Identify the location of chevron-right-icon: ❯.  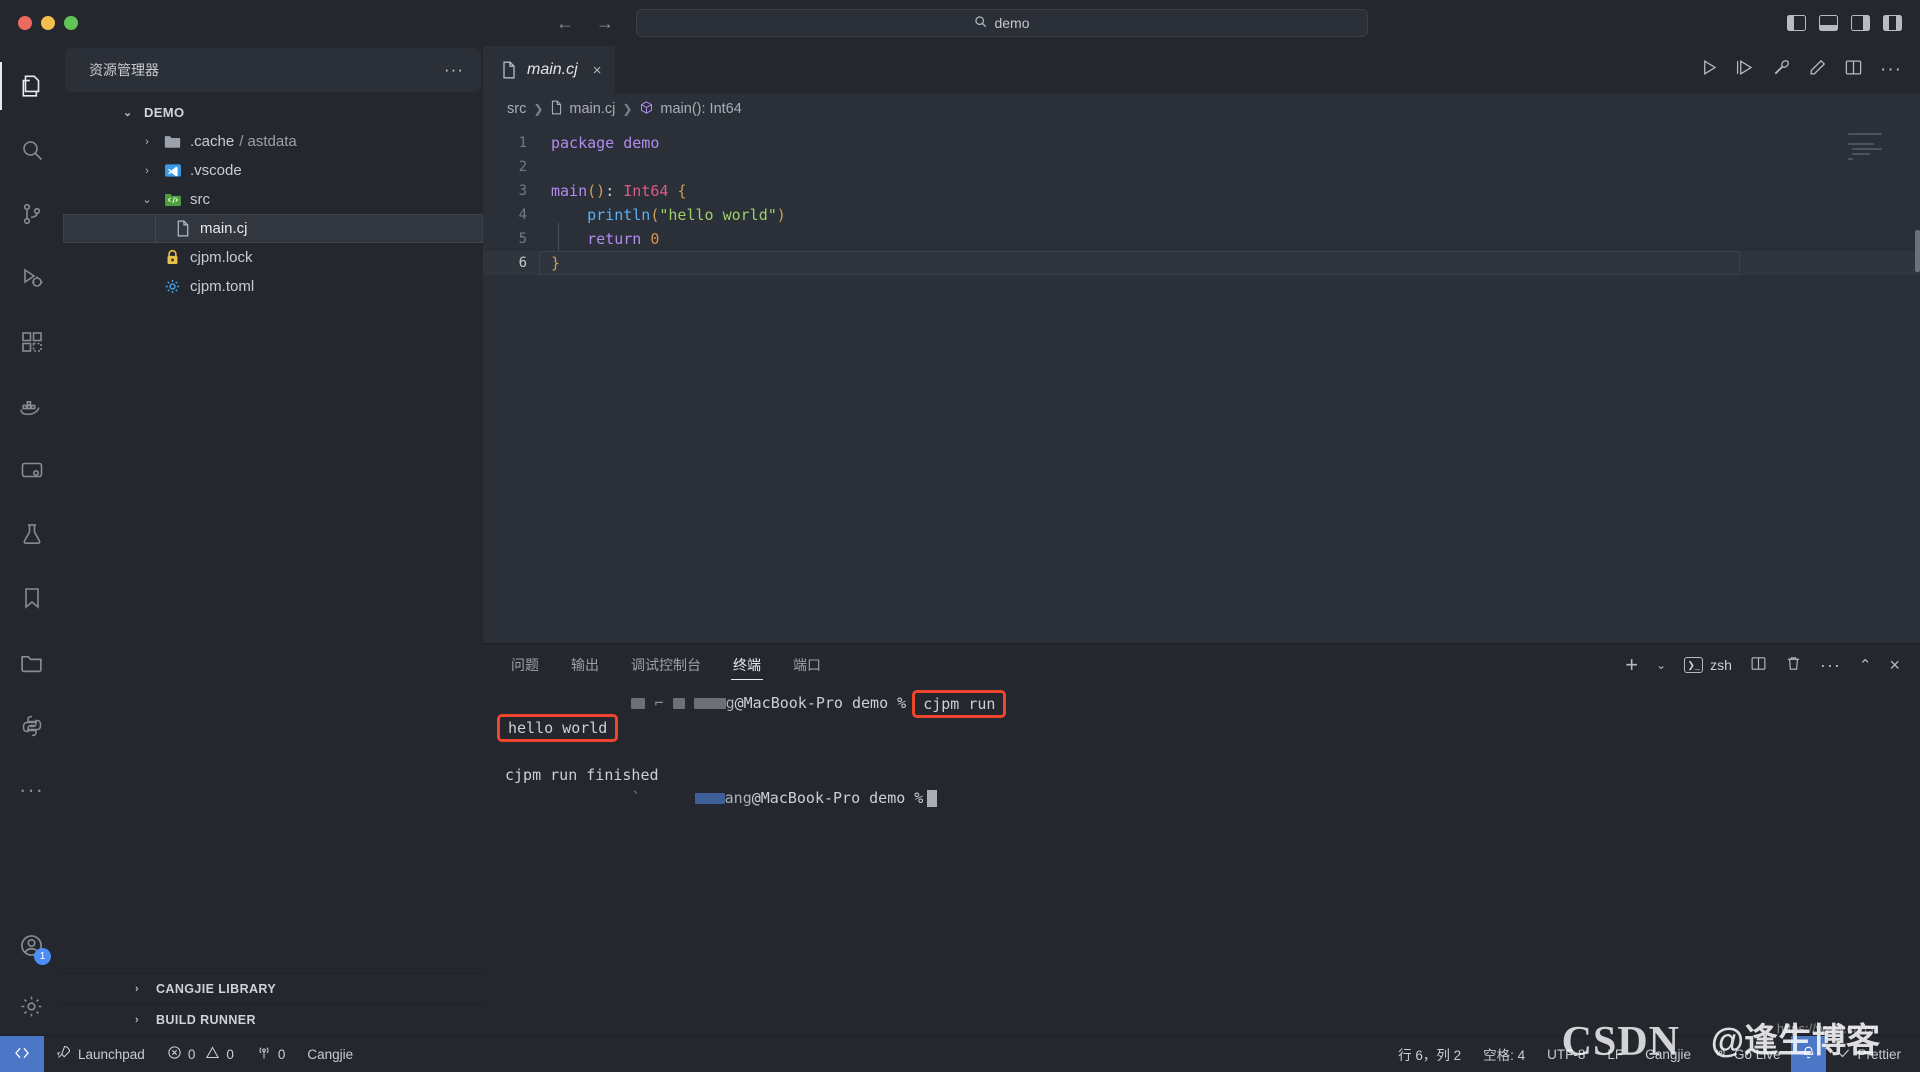
(538, 109).